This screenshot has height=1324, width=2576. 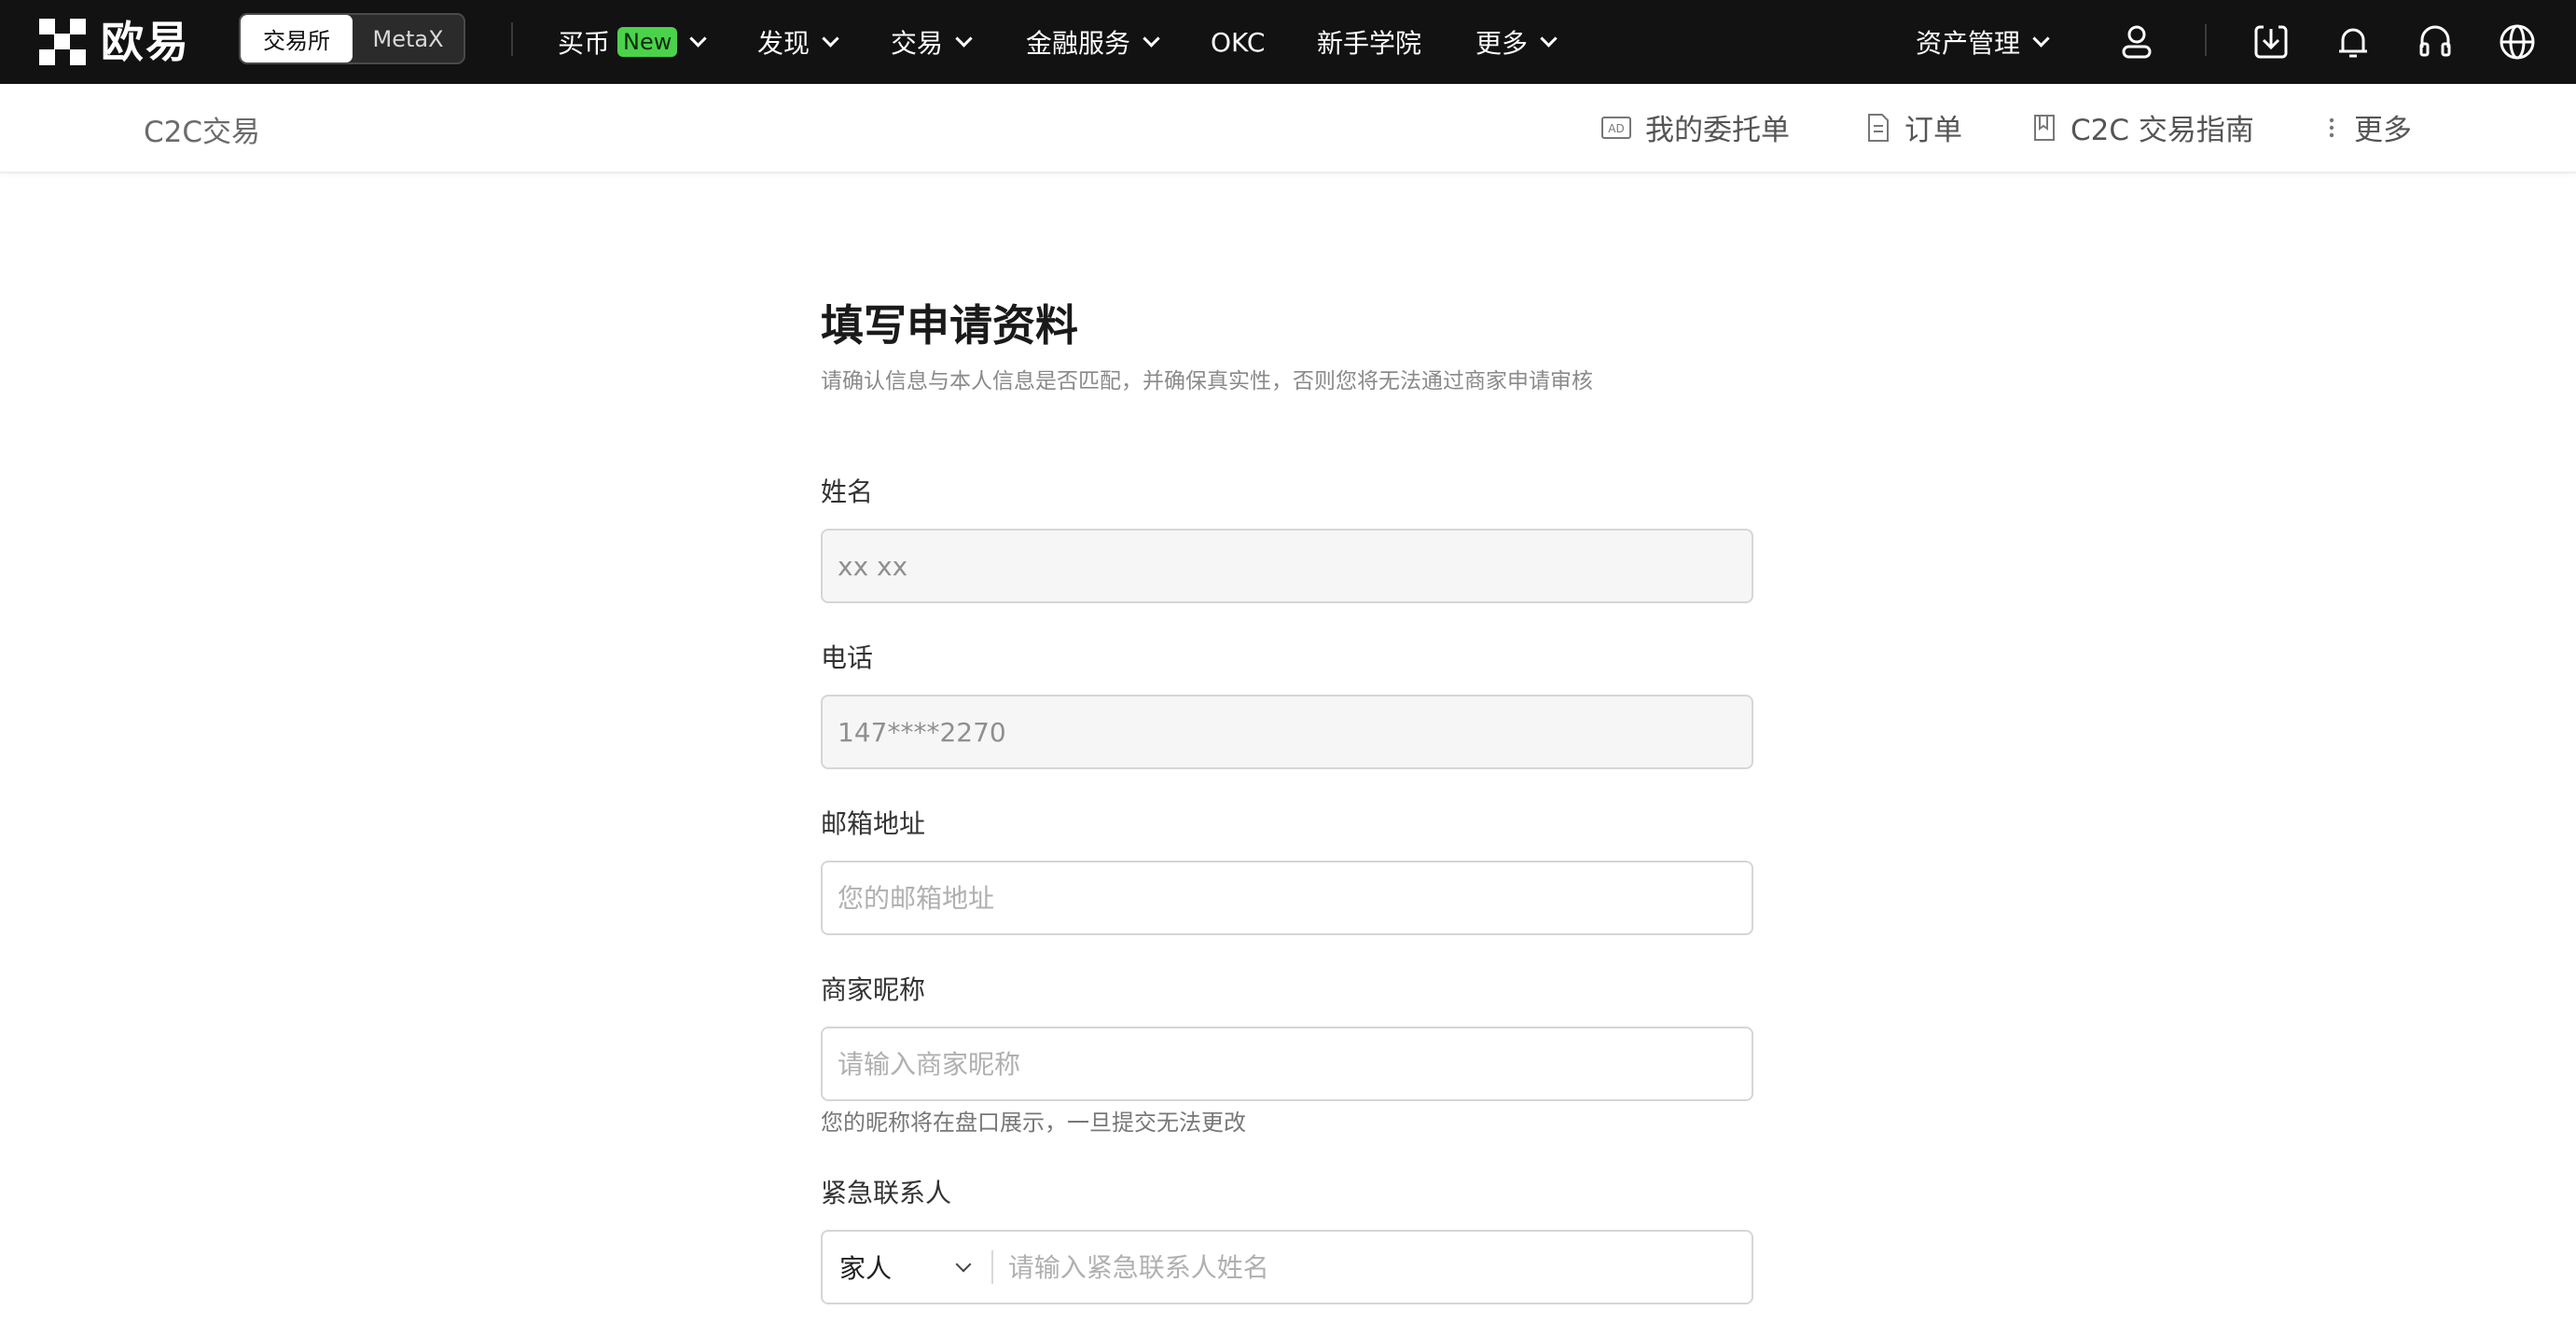 What do you see at coordinates (2162, 130) in the screenshot?
I see `c2c-guide-label: C2C 交易指南` at bounding box center [2162, 130].